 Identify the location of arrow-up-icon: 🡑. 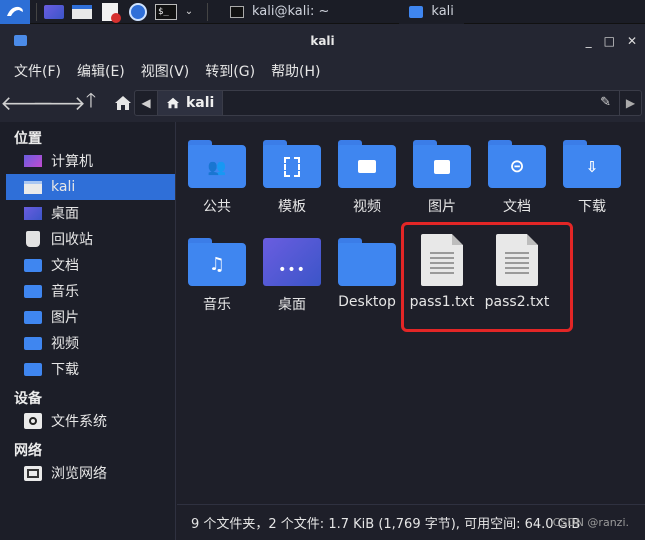
(91, 100).